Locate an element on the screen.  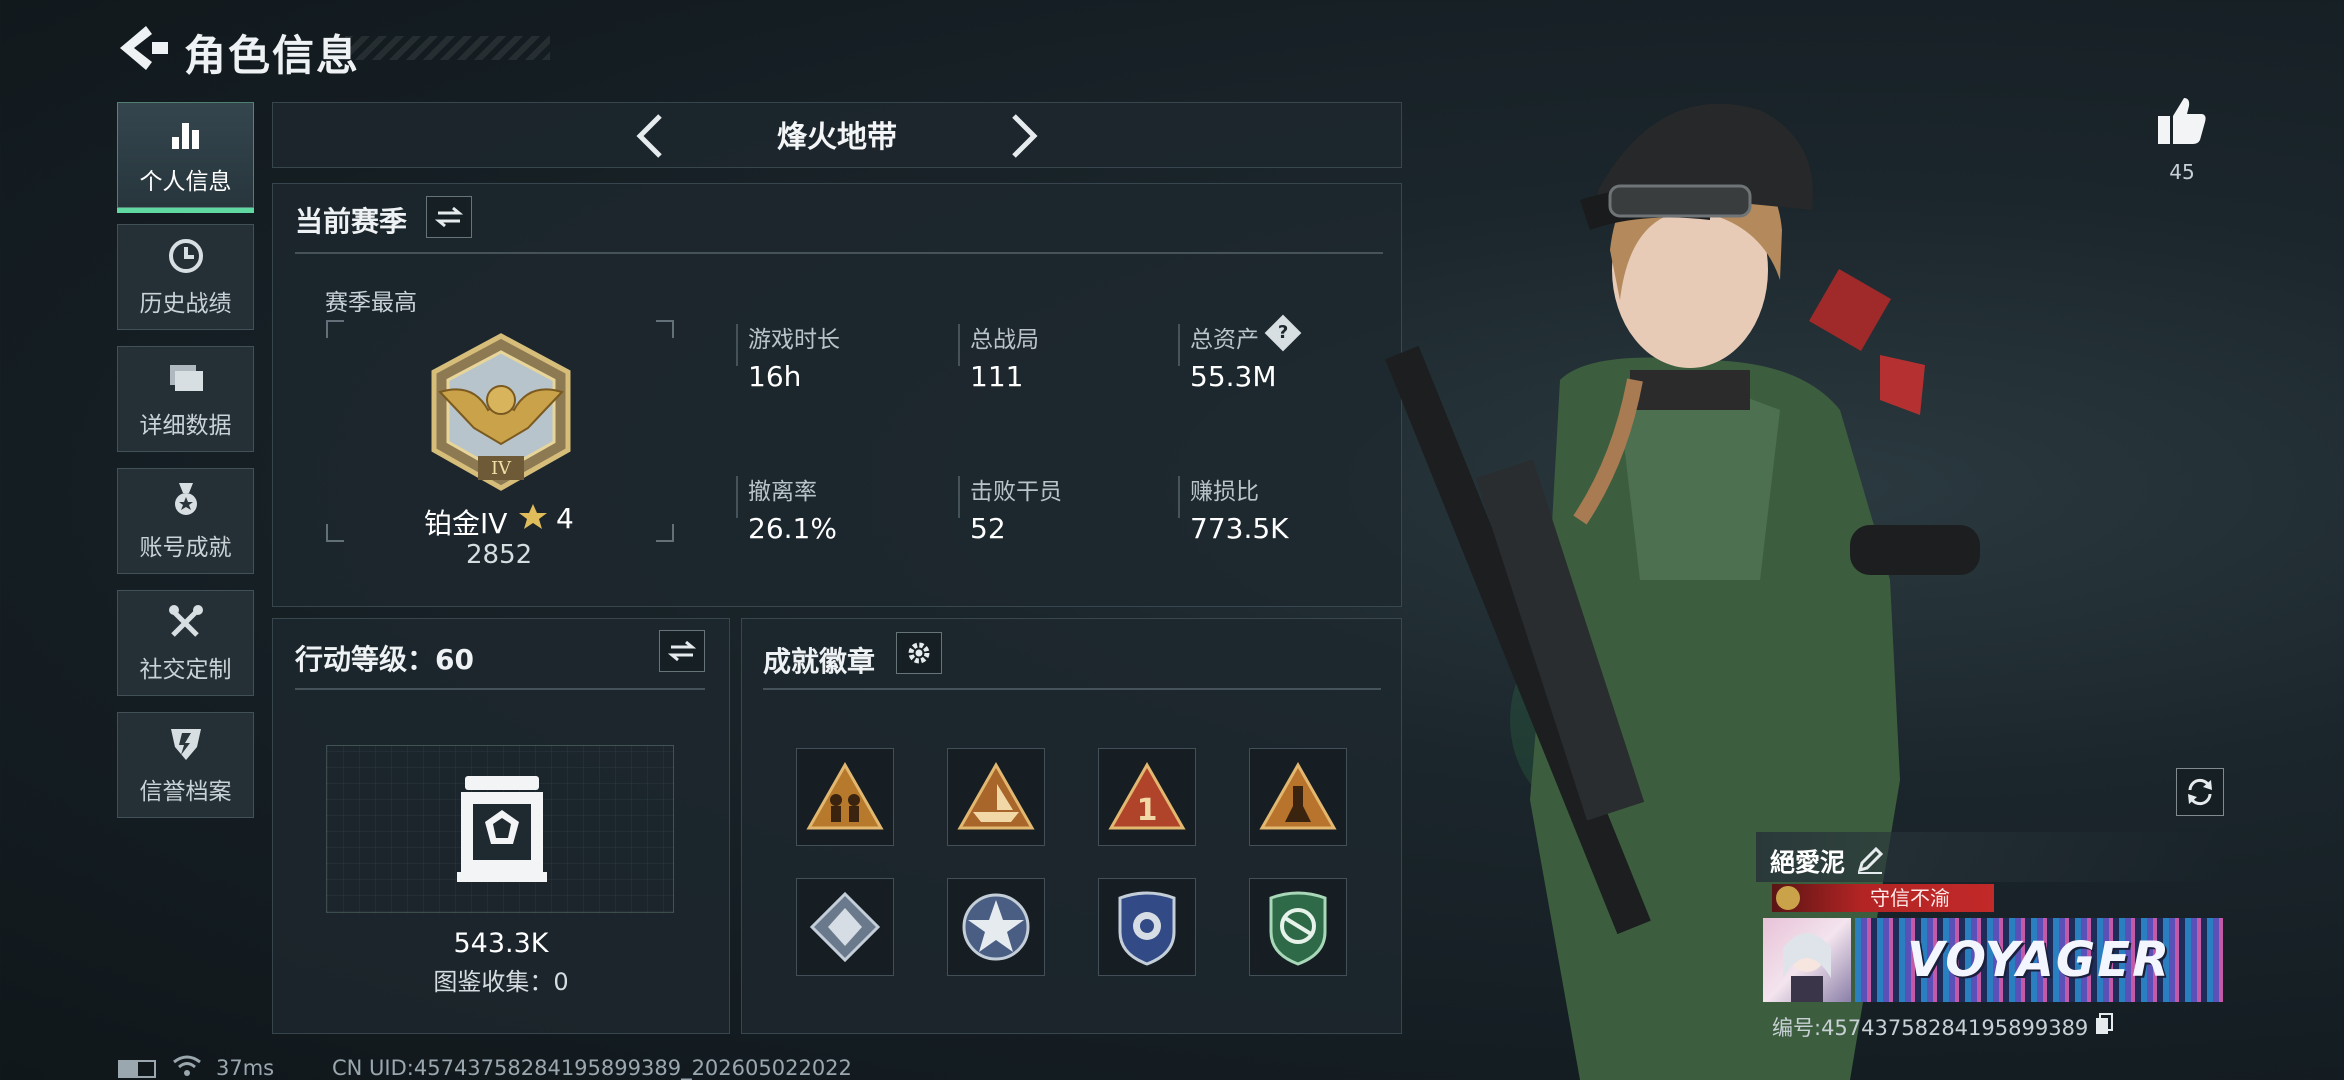
star-emblem-badge-icon is located at coordinates (996, 927).